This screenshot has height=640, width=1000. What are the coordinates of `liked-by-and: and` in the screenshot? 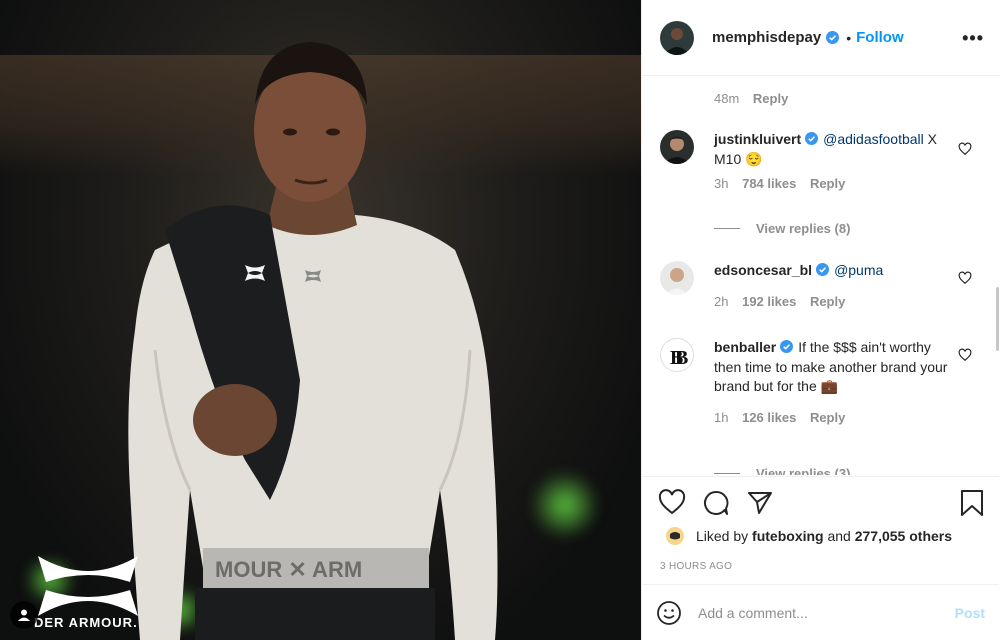 It's located at (839, 536).